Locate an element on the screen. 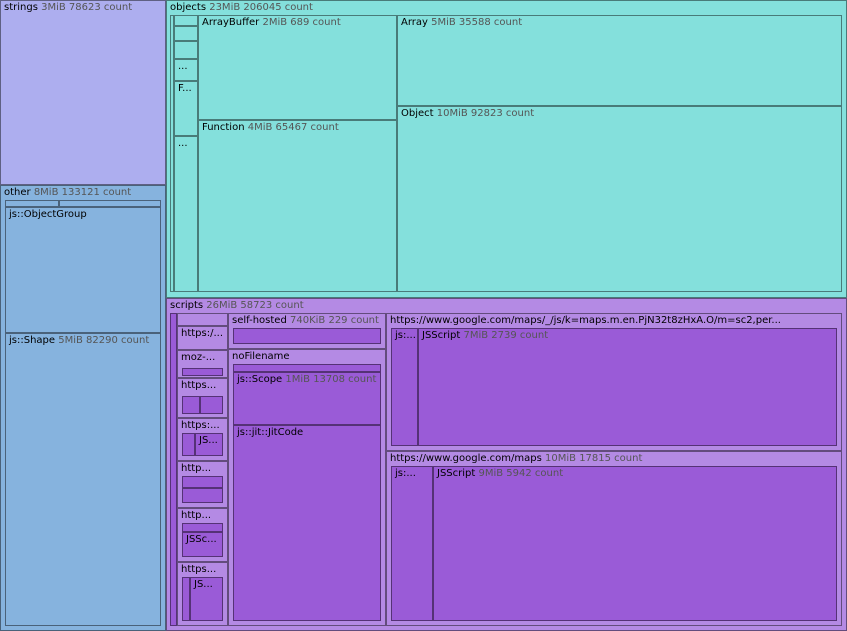  treemap-cell-scr-d-in2 is located at coordinates (211, 405).